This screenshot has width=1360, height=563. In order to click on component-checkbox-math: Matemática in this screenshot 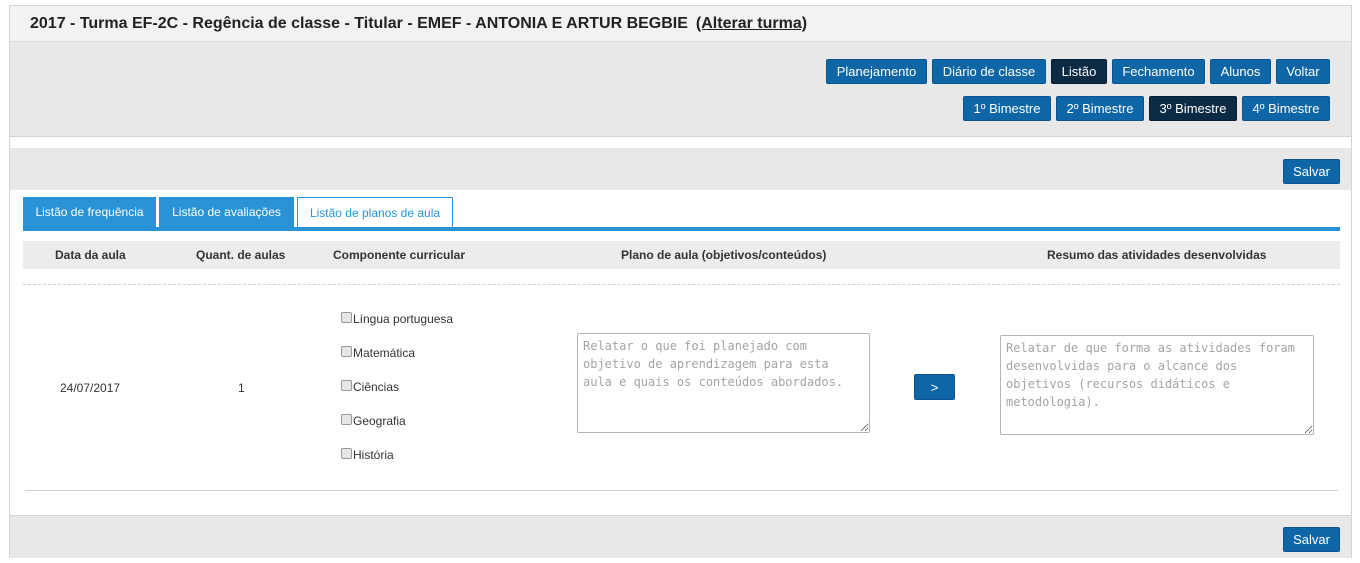, I will do `click(378, 352)`.